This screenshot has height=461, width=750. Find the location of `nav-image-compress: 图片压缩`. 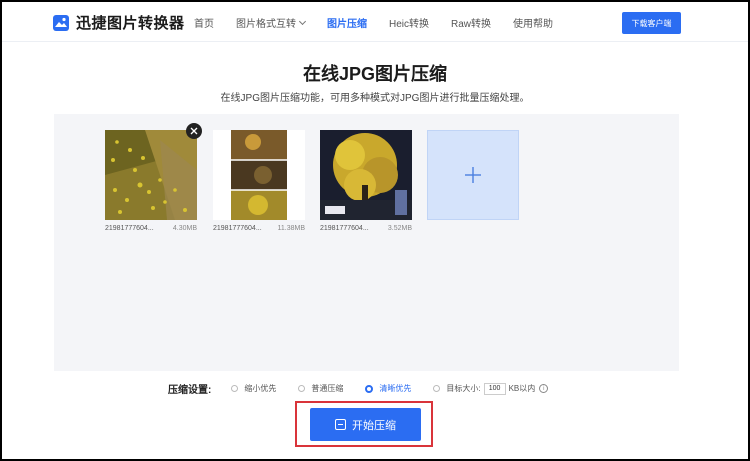

nav-image-compress: 图片压缩 is located at coordinates (347, 22).